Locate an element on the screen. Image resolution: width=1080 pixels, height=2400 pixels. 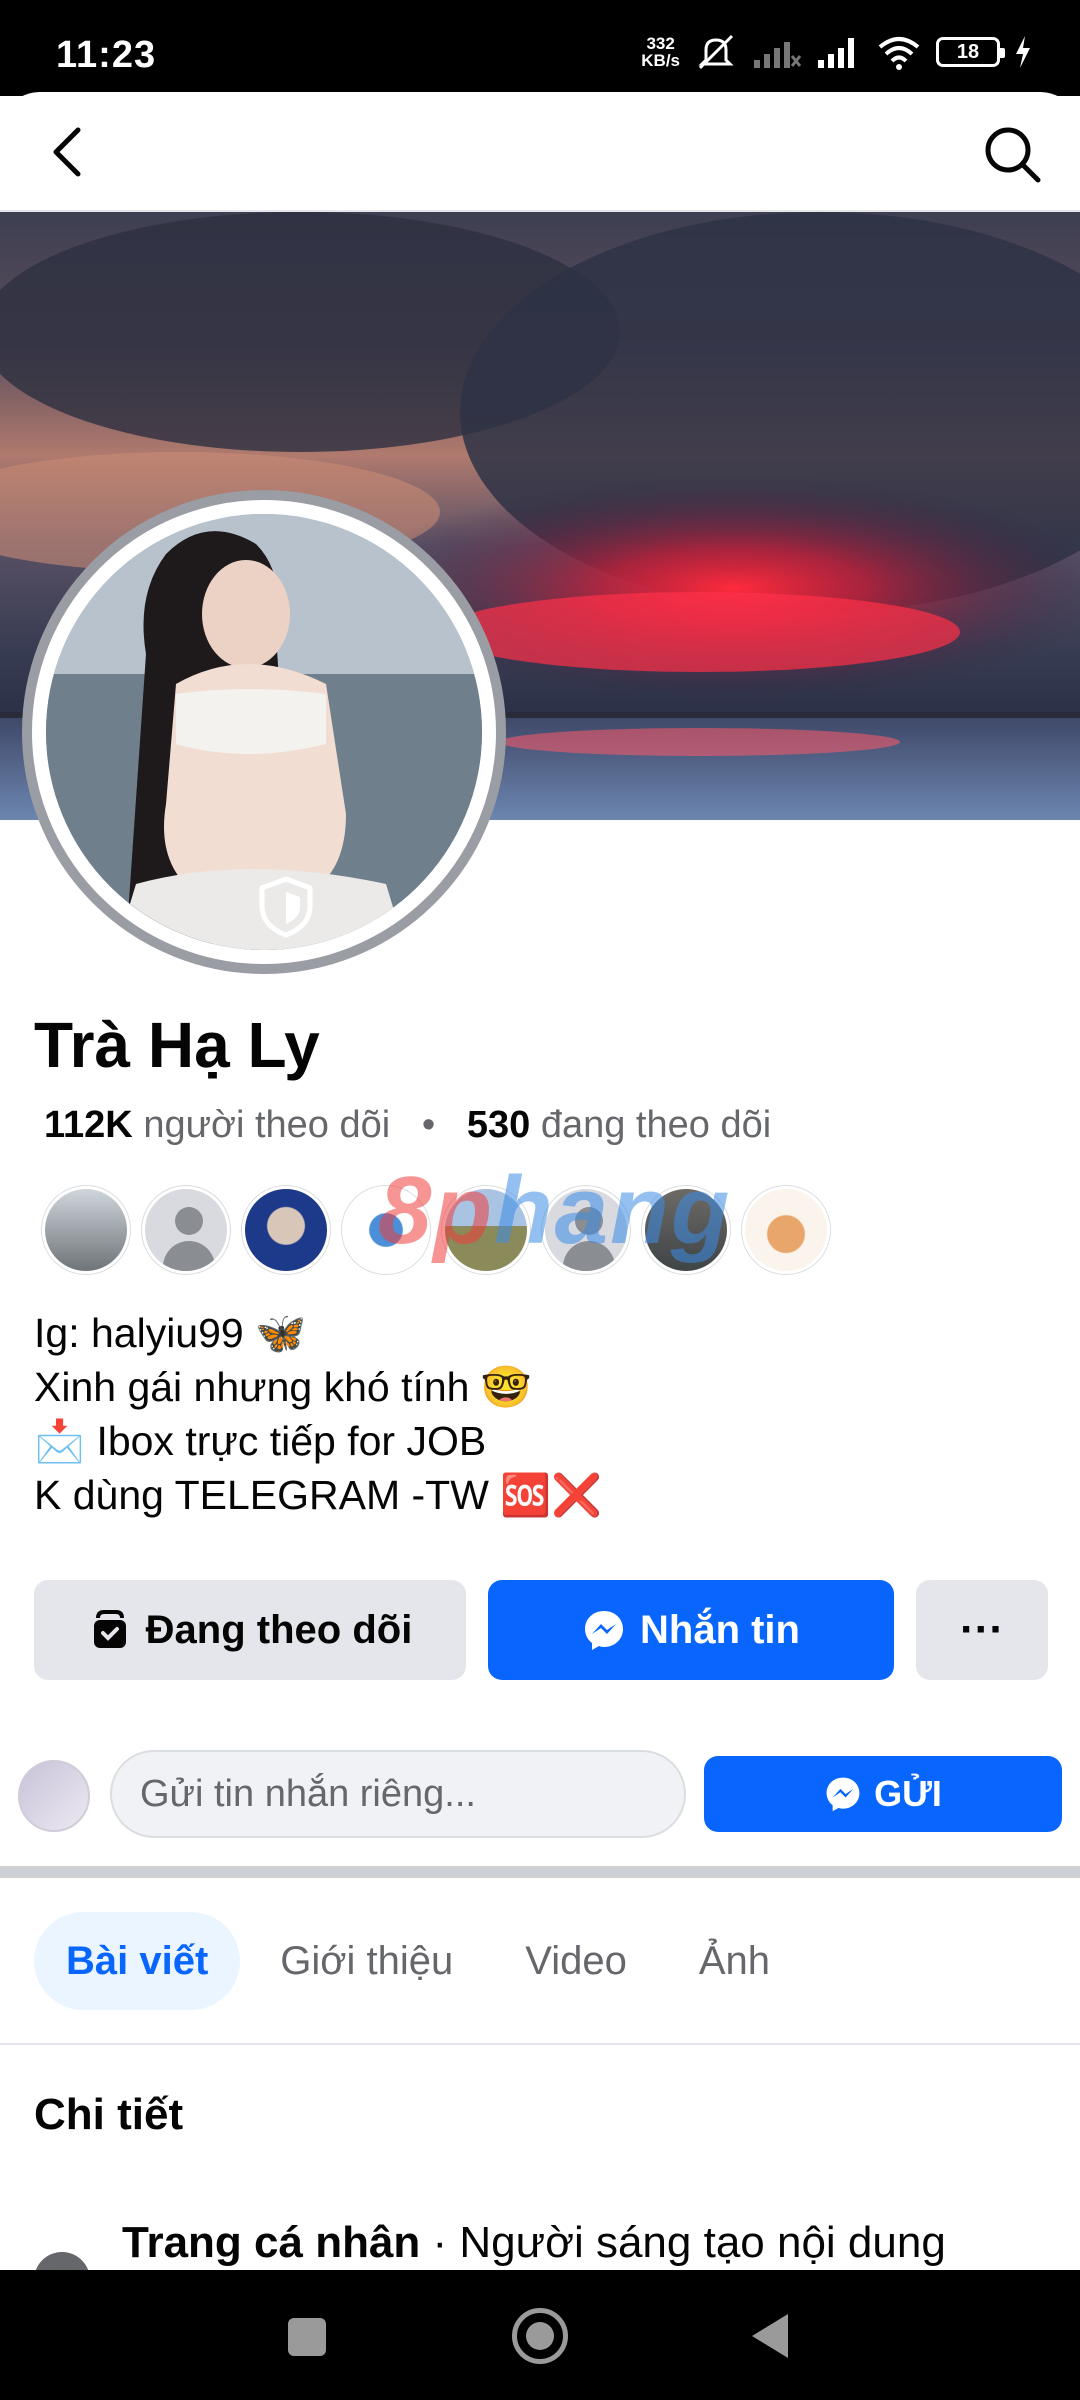
message-button: Nhắn tin is located at coordinates (691, 1630).